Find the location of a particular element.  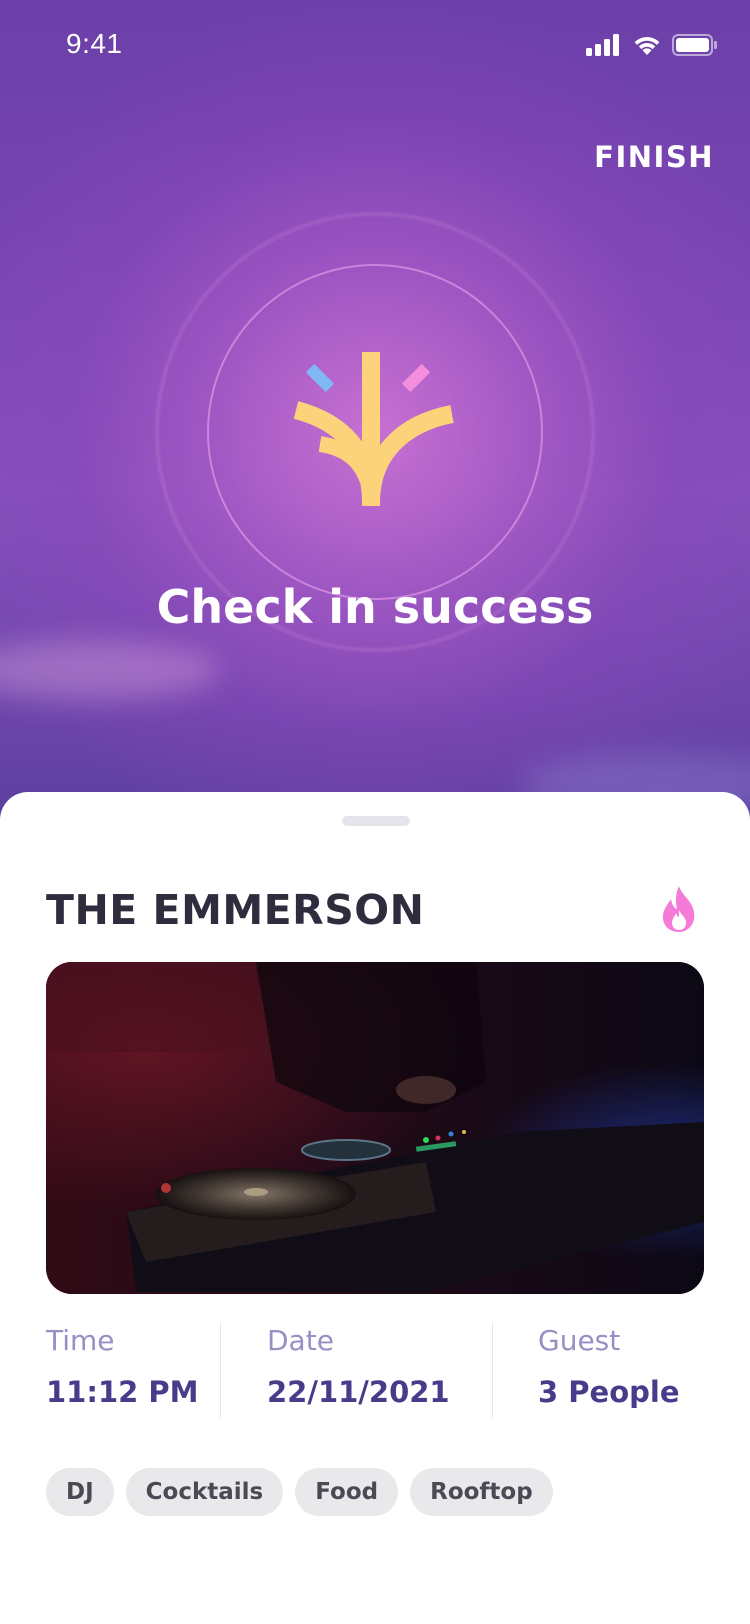

status-time: 9:41 is located at coordinates (94, 43).